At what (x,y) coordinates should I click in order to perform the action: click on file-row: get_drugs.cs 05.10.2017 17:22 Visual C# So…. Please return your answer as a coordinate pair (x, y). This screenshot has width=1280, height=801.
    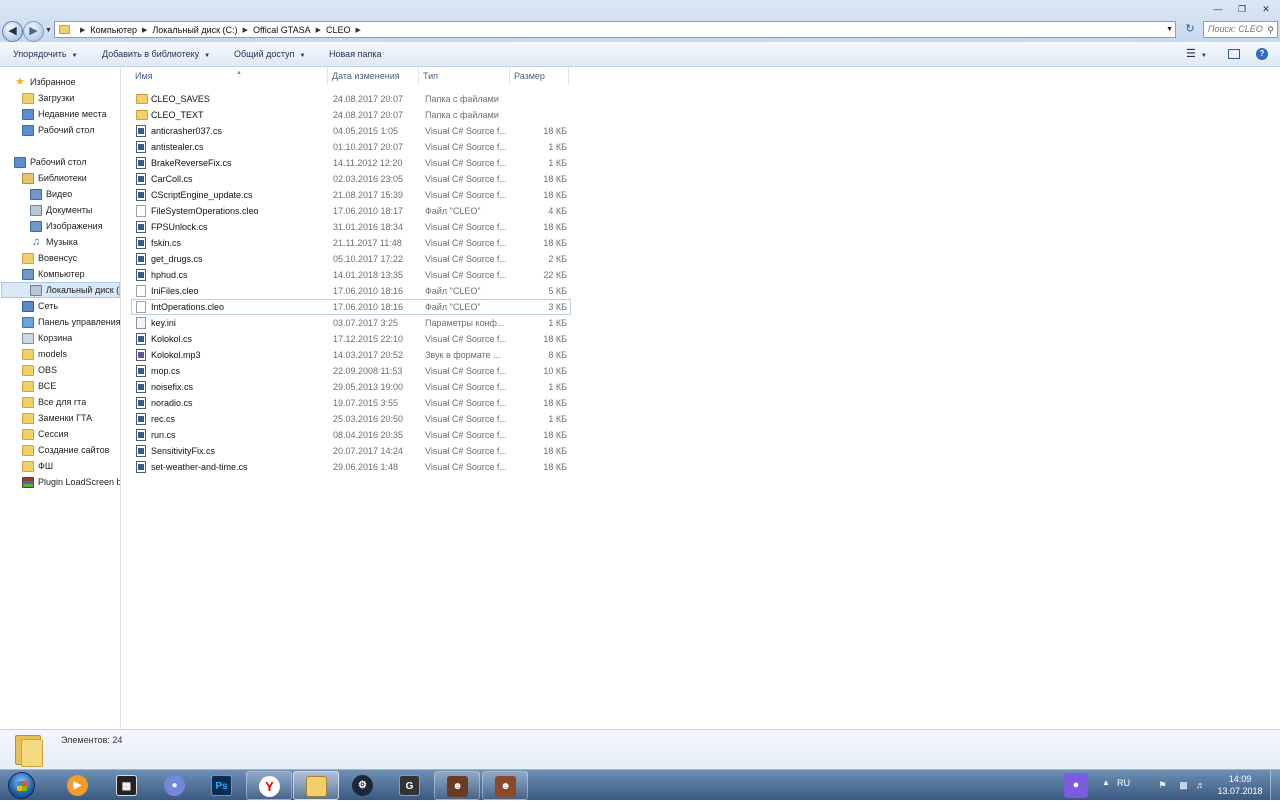
    Looking at the image, I should click on (351, 259).